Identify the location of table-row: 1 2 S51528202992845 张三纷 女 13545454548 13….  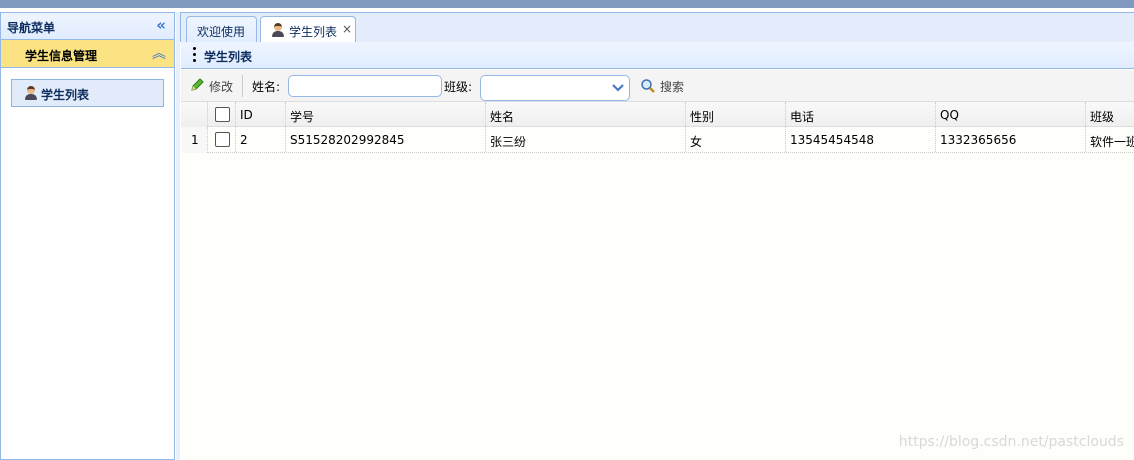
(657, 140).